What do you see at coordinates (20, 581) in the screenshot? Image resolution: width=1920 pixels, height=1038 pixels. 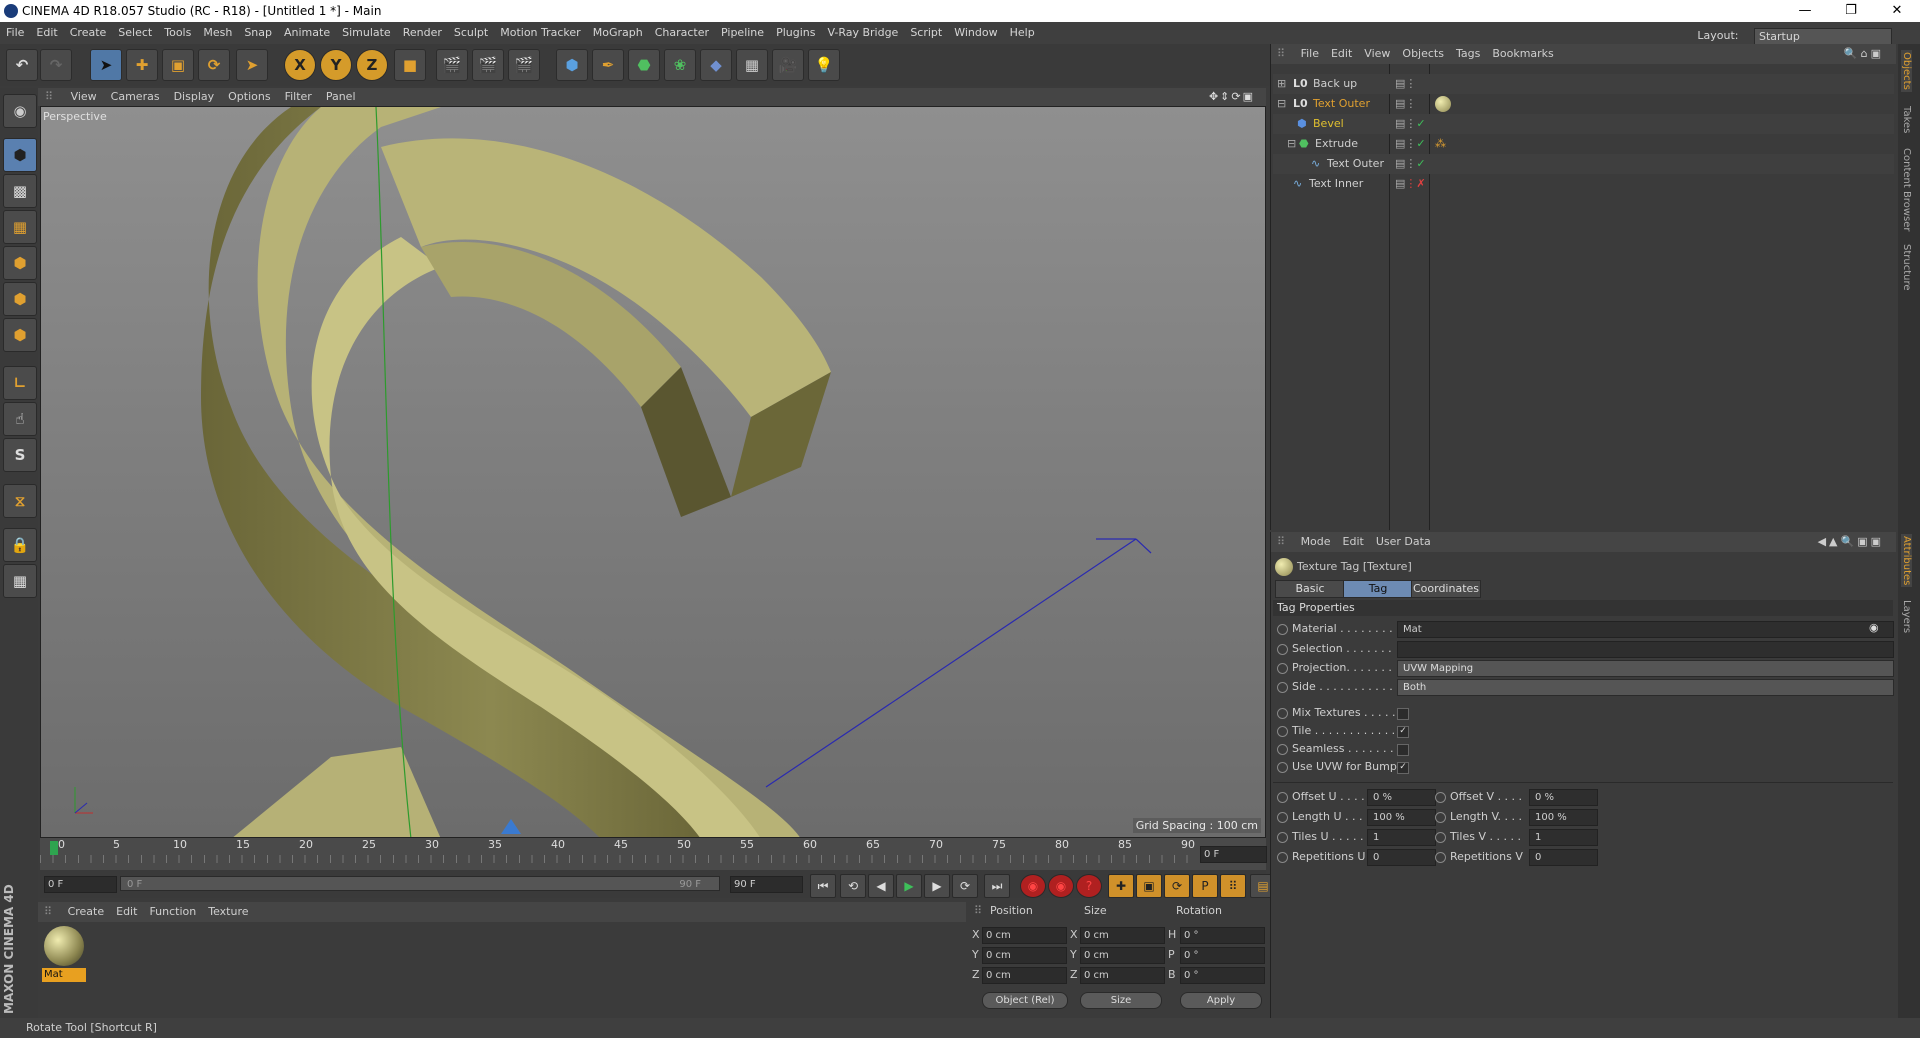 I see `planar-workplane-icon: ▦` at bounding box center [20, 581].